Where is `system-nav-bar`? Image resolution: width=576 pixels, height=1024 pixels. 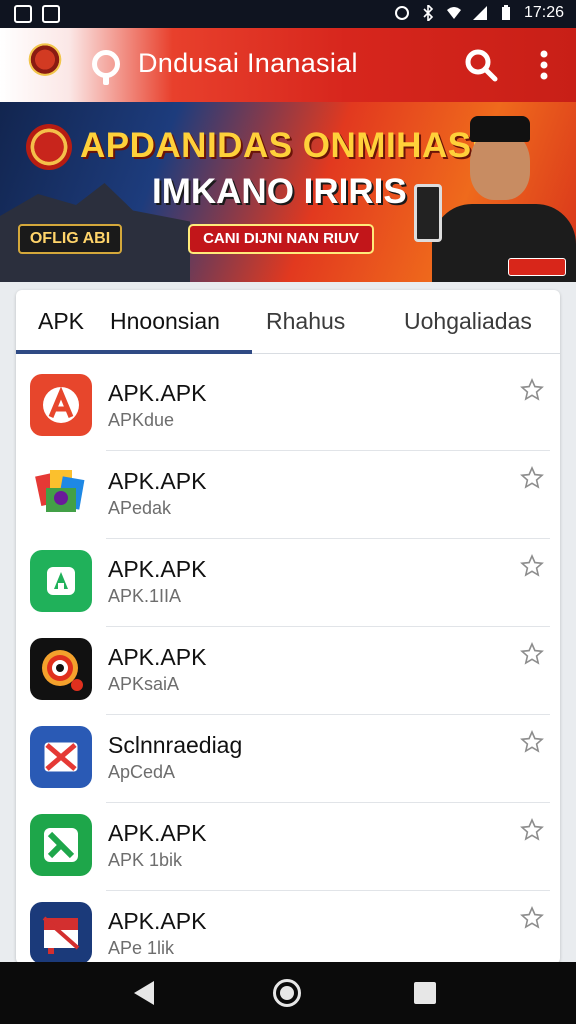 system-nav-bar is located at coordinates (288, 993).